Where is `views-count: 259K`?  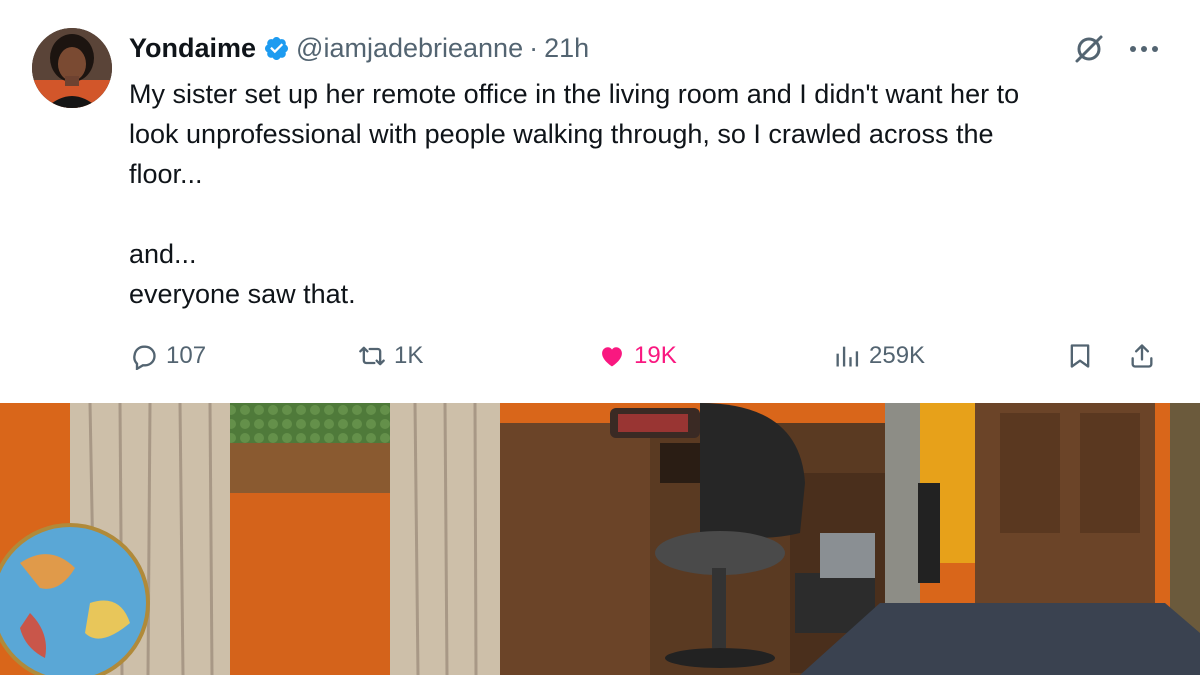
views-count: 259K is located at coordinates (897, 355).